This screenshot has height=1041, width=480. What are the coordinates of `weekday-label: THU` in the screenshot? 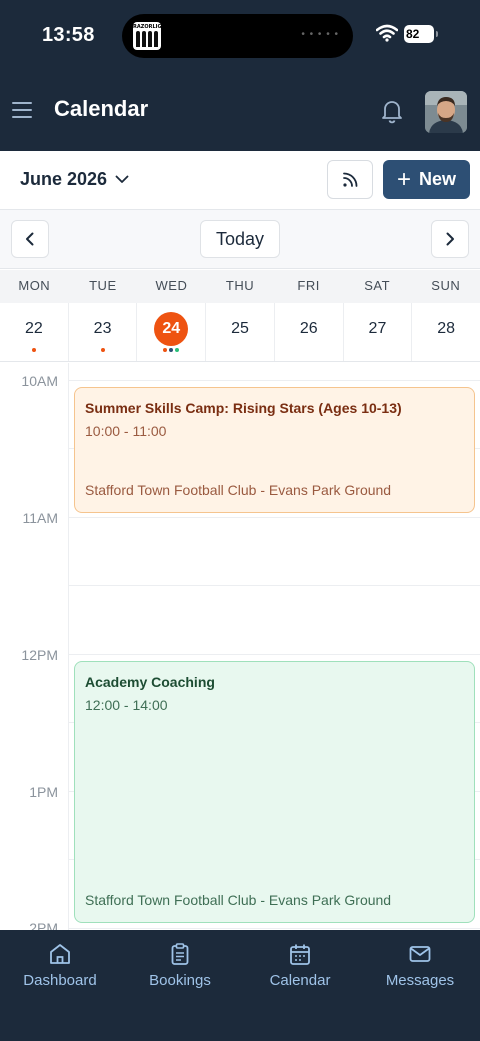 It's located at (240, 285).